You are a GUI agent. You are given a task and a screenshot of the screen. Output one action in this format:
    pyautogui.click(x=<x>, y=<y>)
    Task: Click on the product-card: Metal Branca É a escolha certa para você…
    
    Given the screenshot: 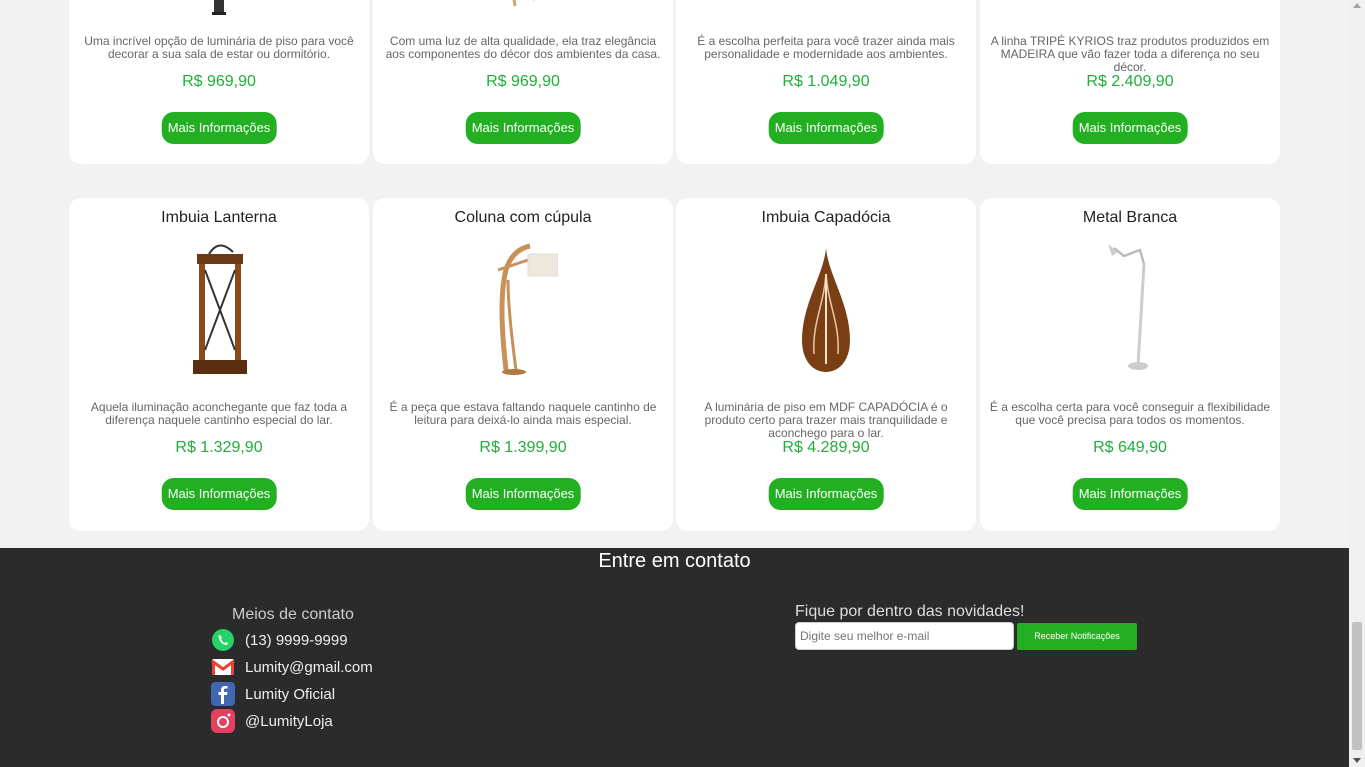 What is the action you would take?
    pyautogui.click(x=1130, y=364)
    